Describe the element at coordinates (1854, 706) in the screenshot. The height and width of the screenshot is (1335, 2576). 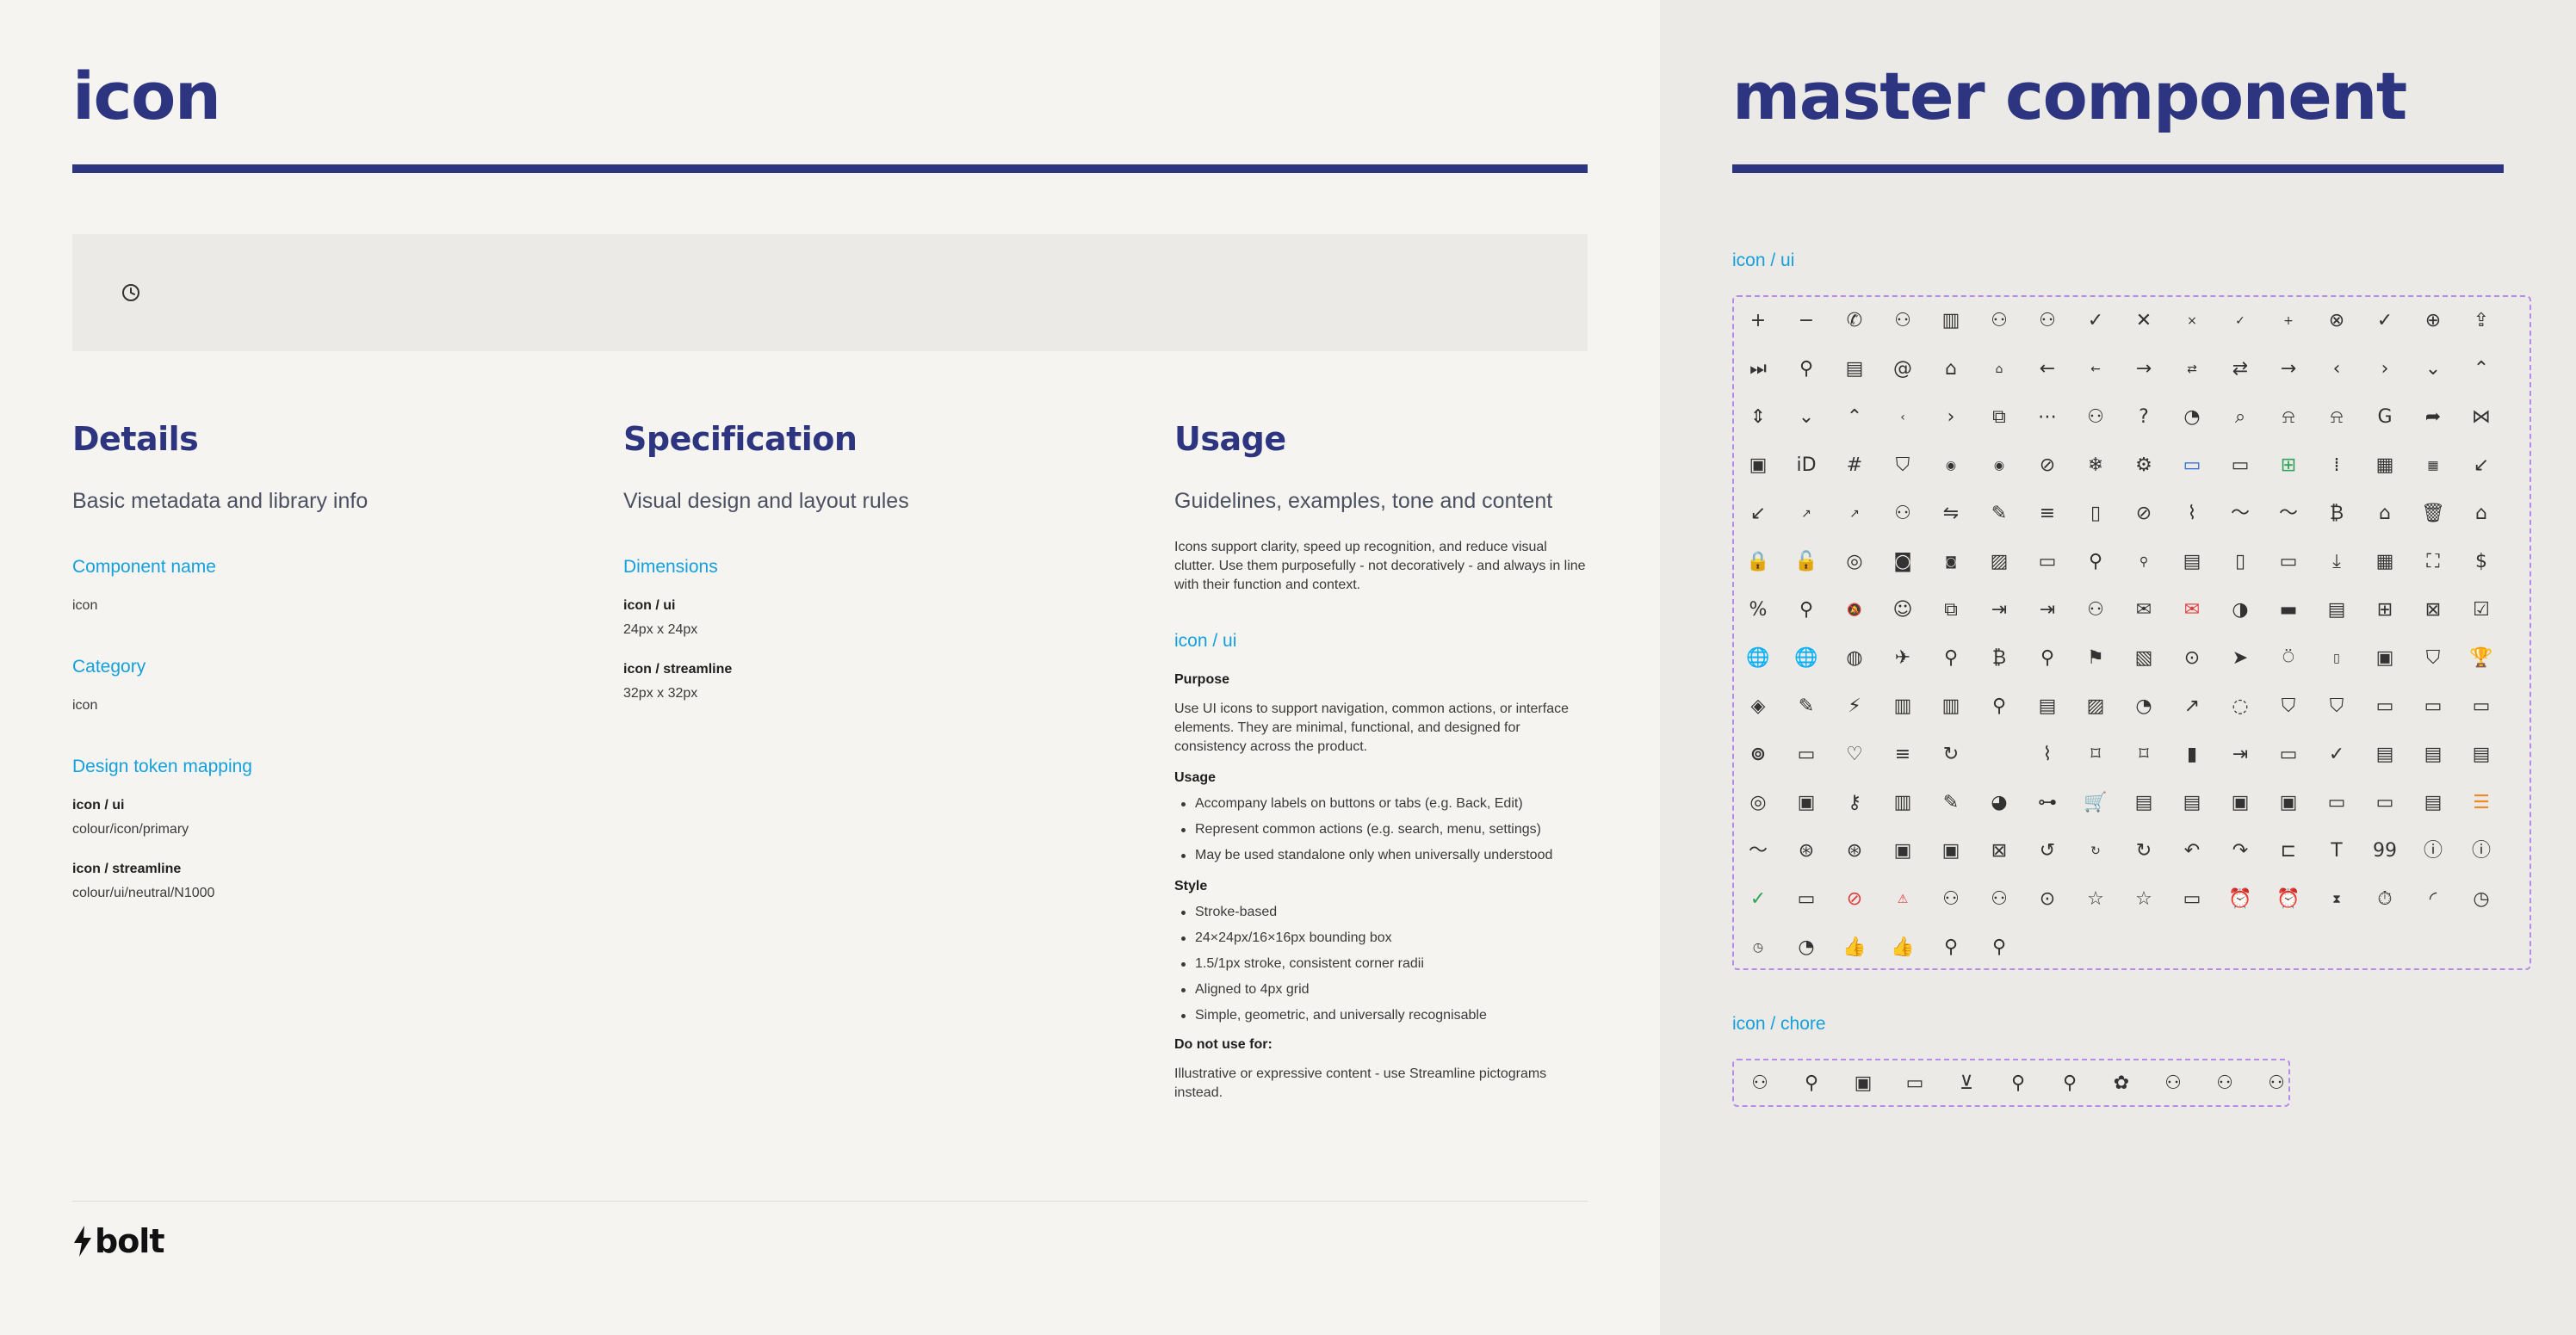
I see `ui-icon: ⚡` at that location.